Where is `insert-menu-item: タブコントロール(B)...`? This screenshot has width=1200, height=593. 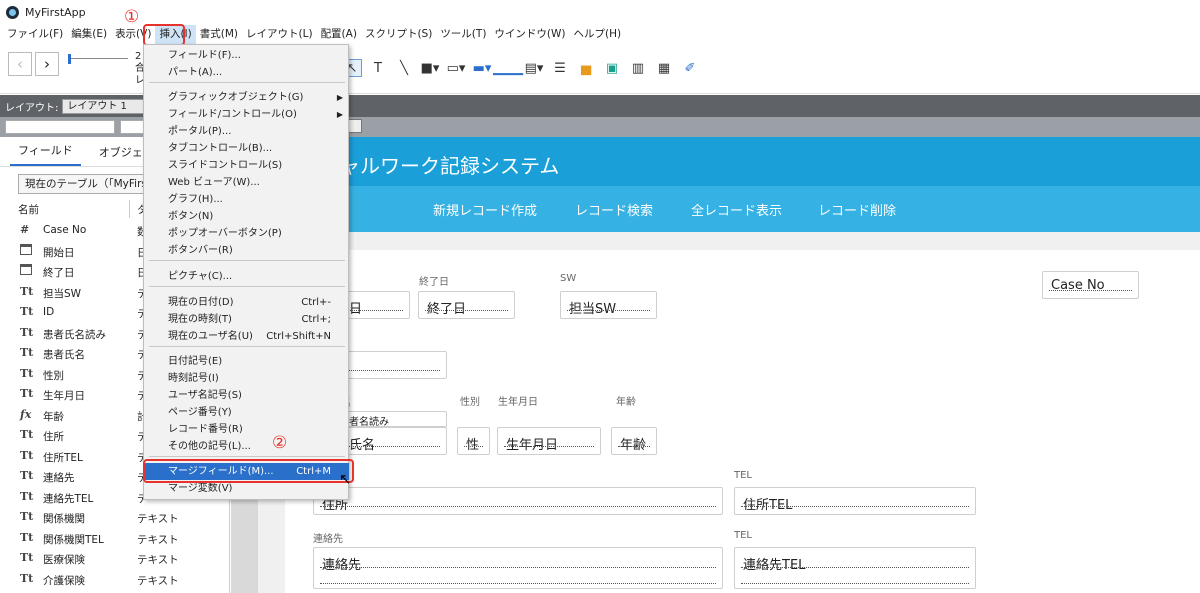 insert-menu-item: タブコントロール(B)... is located at coordinates (247, 148).